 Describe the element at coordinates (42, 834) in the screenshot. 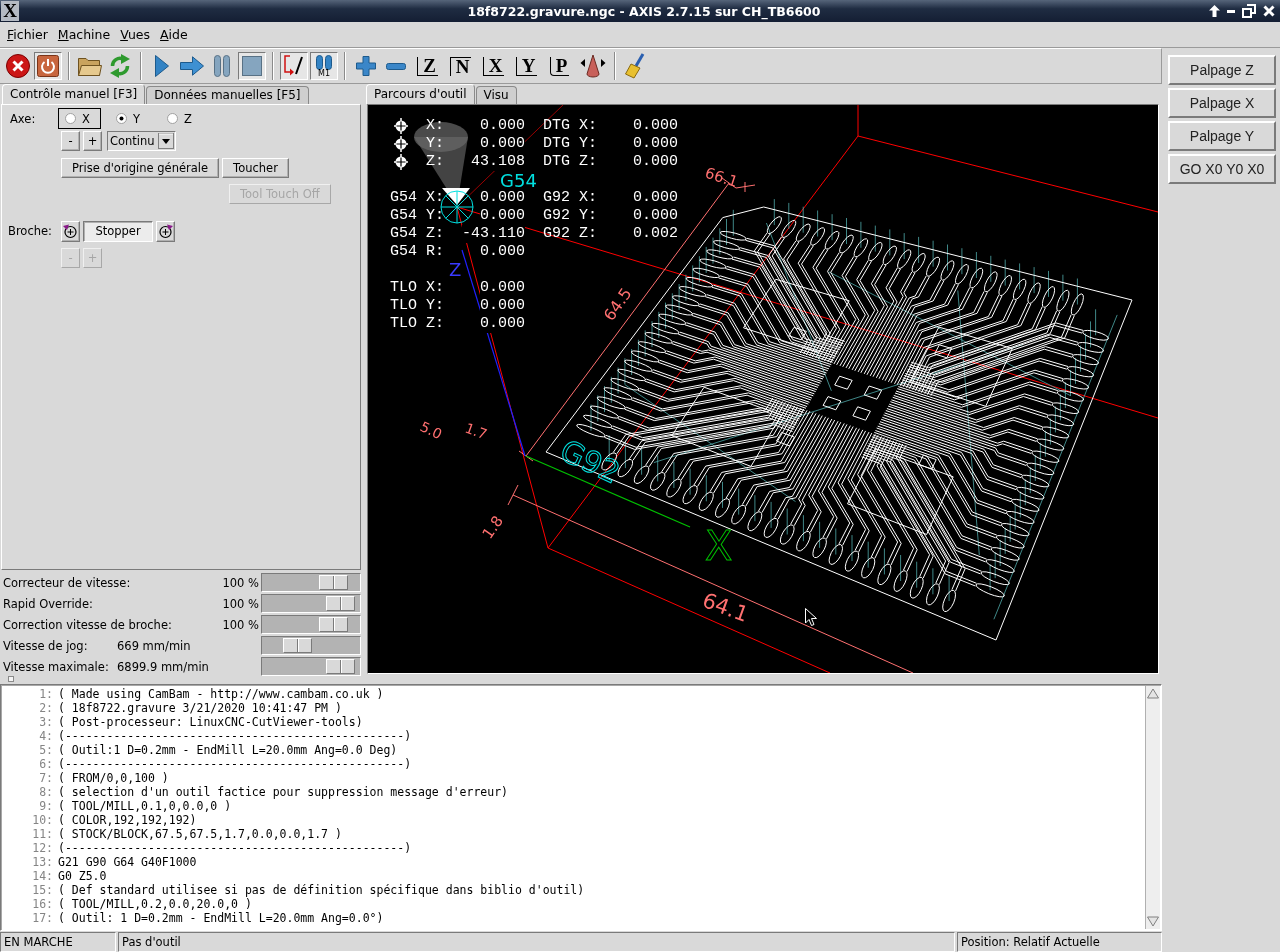

I see `line-number: 11:` at that location.